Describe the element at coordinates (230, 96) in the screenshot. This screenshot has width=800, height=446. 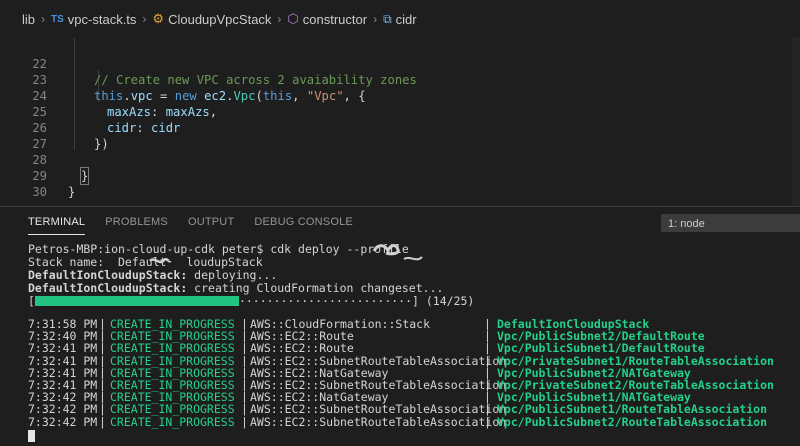
I see `code-text: this.vpc = new ec2.Vpc(this, "Vpc", {` at that location.